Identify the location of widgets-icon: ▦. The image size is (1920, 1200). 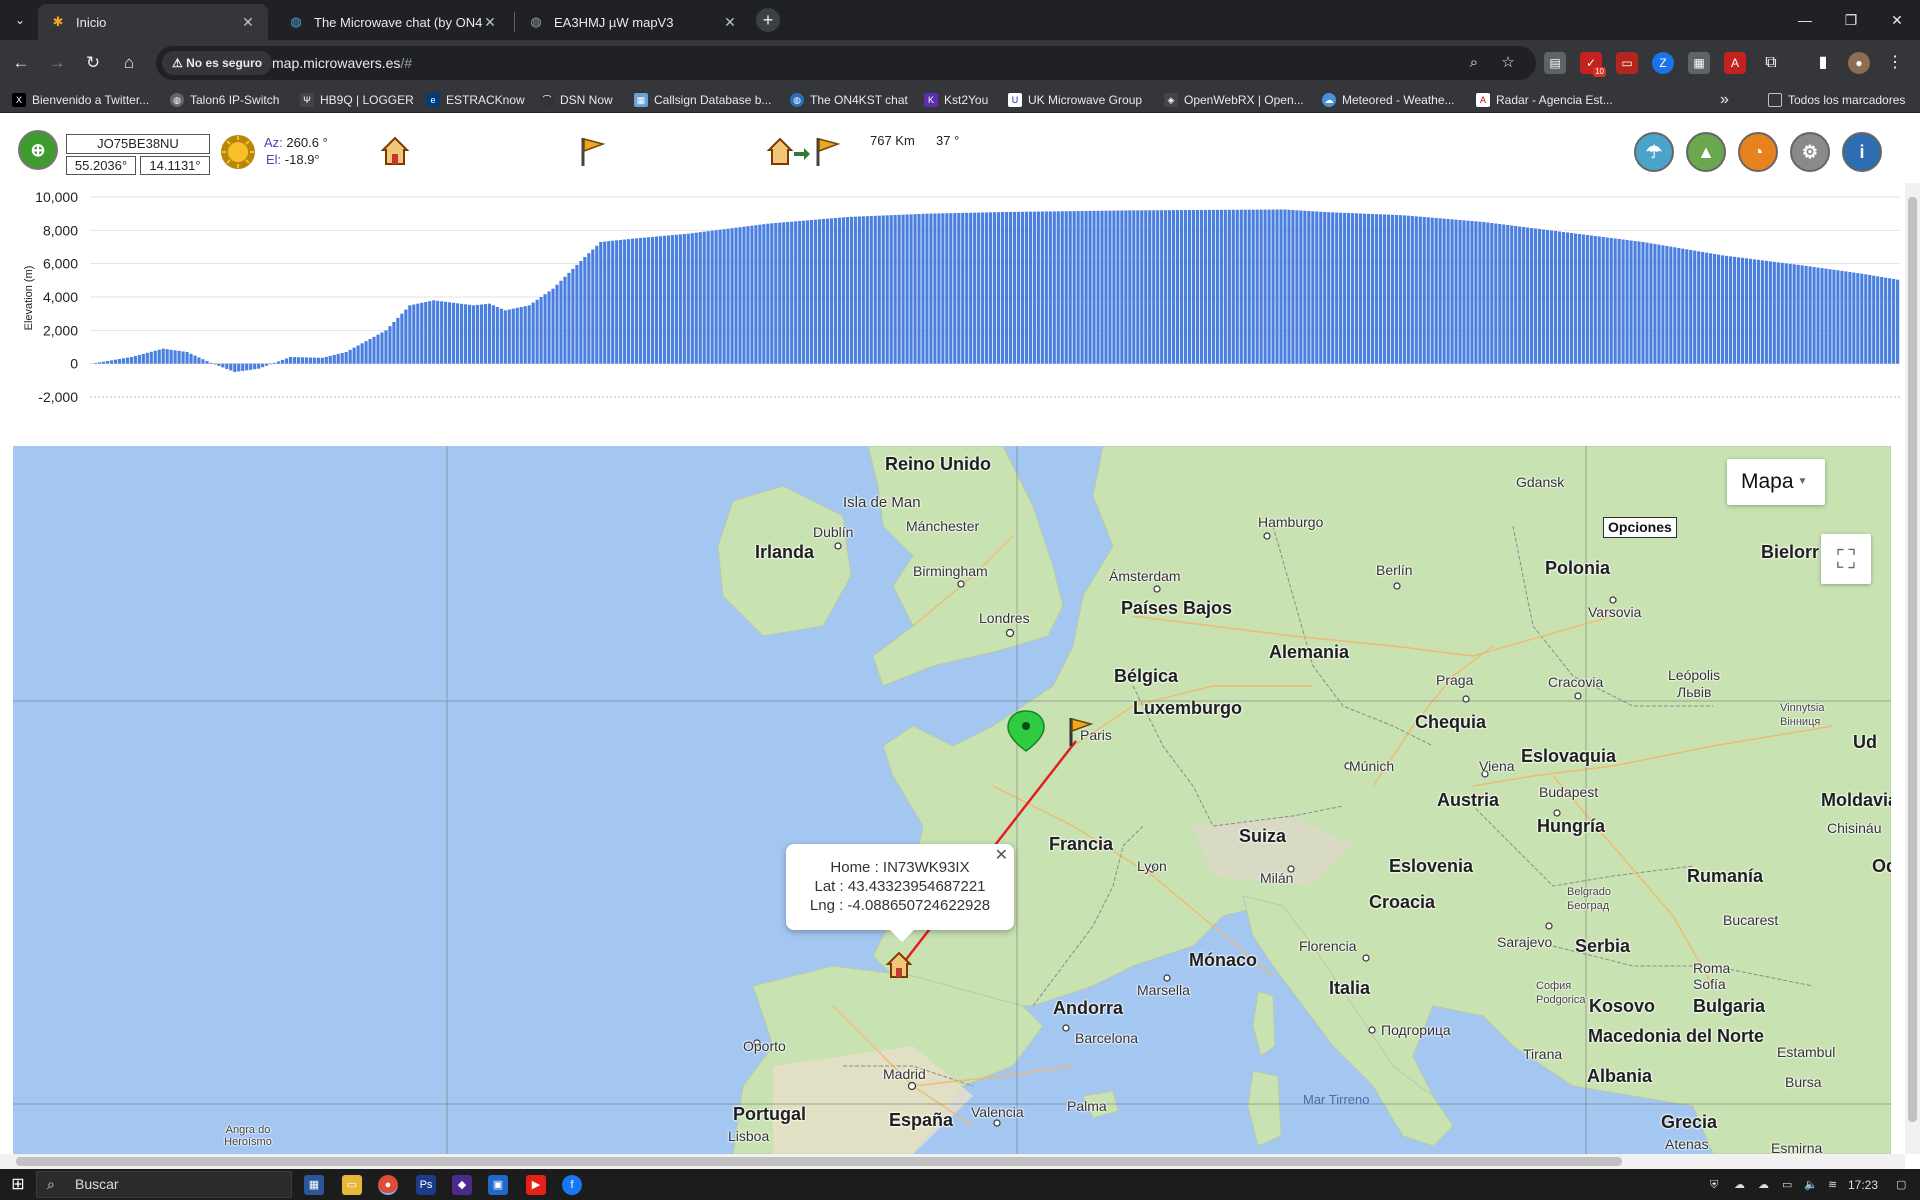
(314, 1185).